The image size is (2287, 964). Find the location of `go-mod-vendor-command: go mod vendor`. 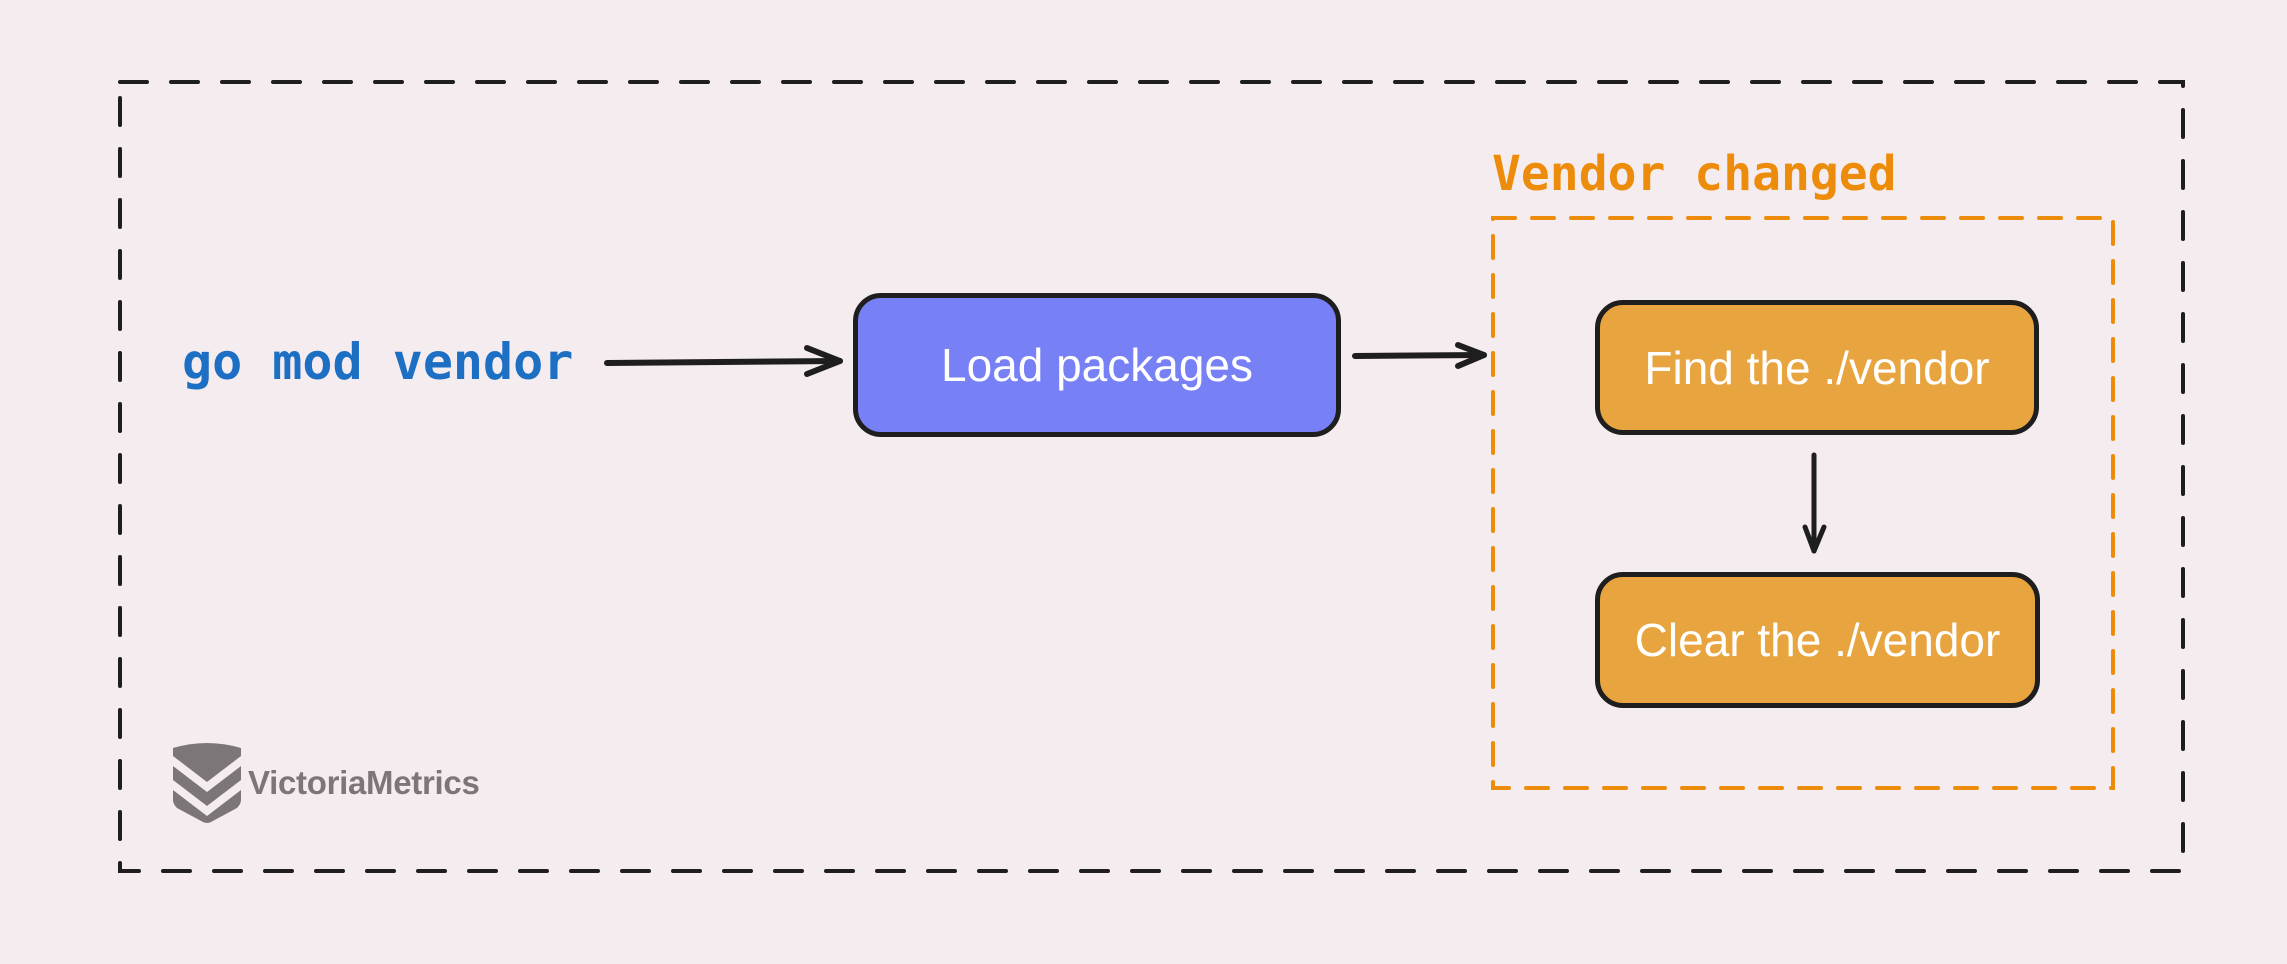

go-mod-vendor-command: go mod vendor is located at coordinates (378, 362).